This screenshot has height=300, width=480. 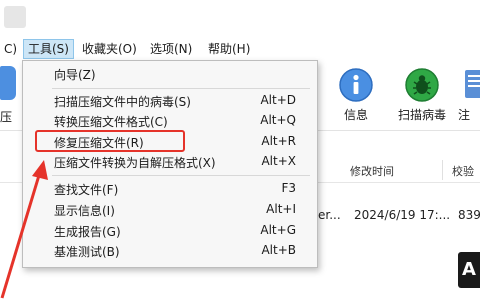 I want to click on menu-item-convert-sfx: 压缩文件转换为自解压格式(X) Alt+X, so click(x=169, y=162).